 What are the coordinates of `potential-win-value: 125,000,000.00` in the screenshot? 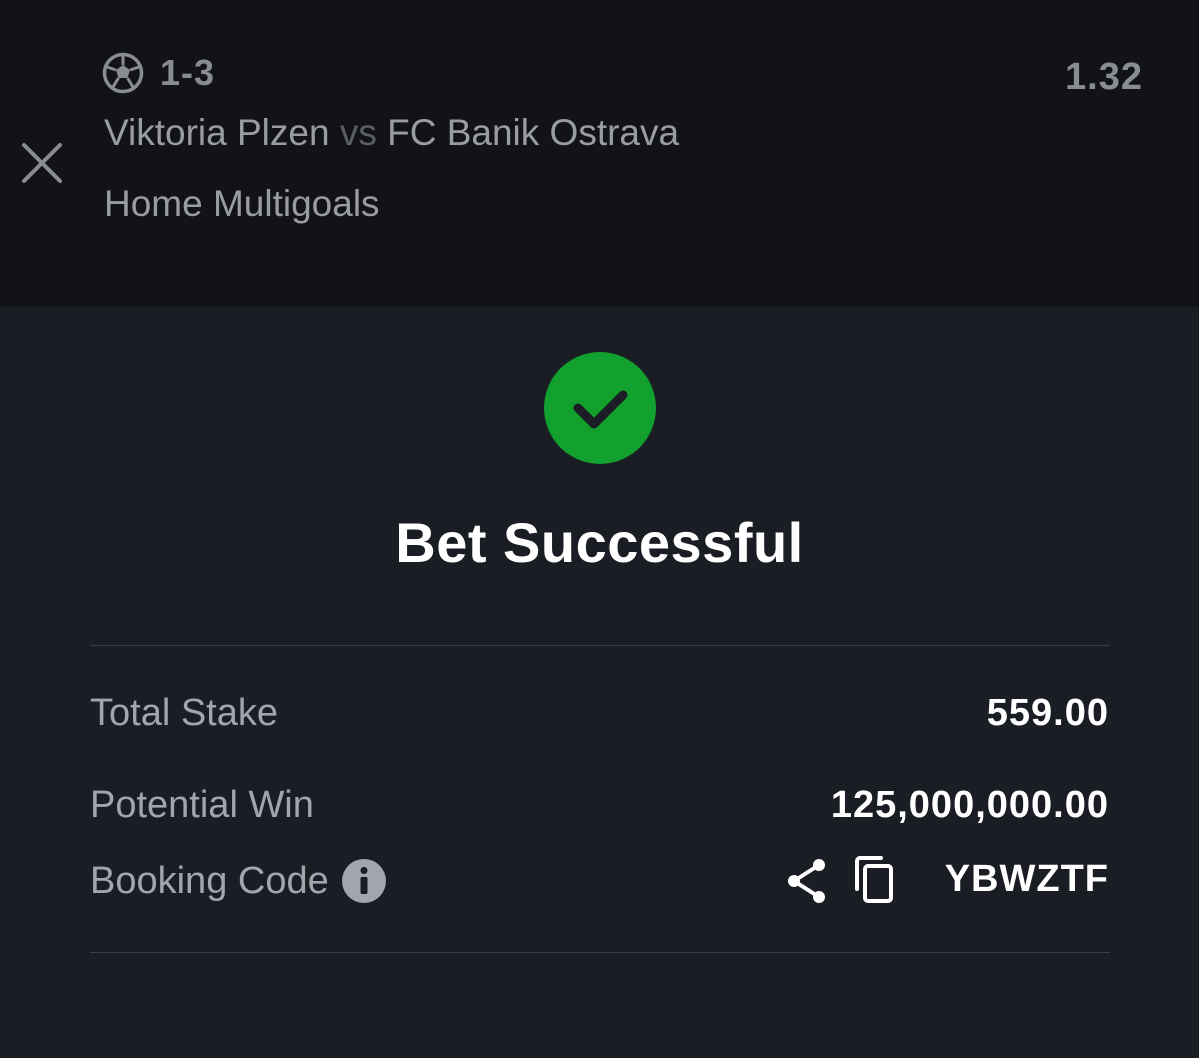 It's located at (969, 805).